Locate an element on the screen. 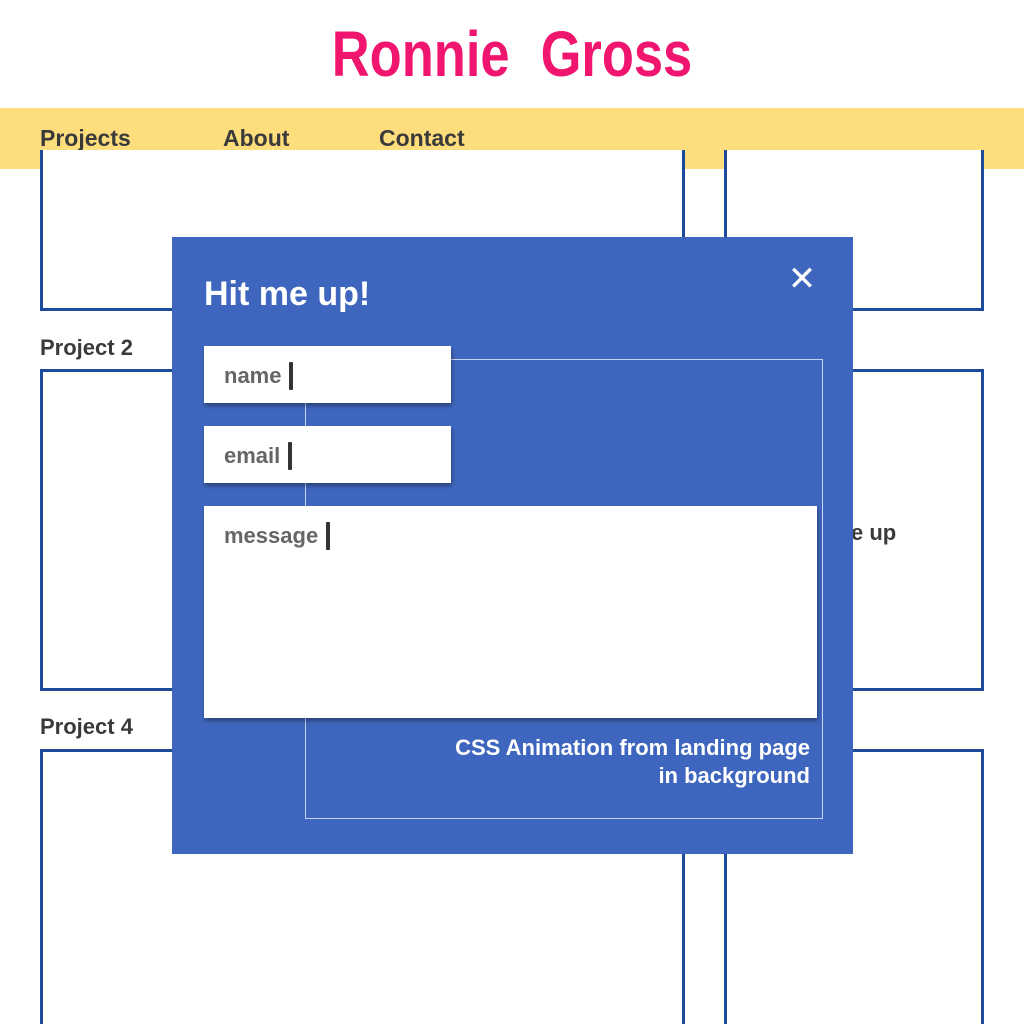  project-title: Project 4 is located at coordinates (86, 726).